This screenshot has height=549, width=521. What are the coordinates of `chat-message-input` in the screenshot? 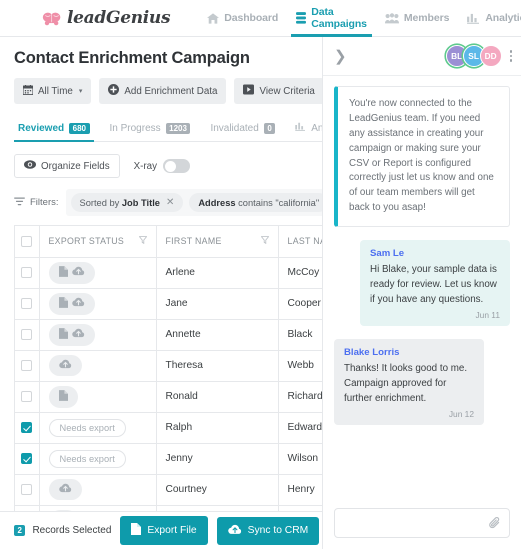 It's located at (416, 523).